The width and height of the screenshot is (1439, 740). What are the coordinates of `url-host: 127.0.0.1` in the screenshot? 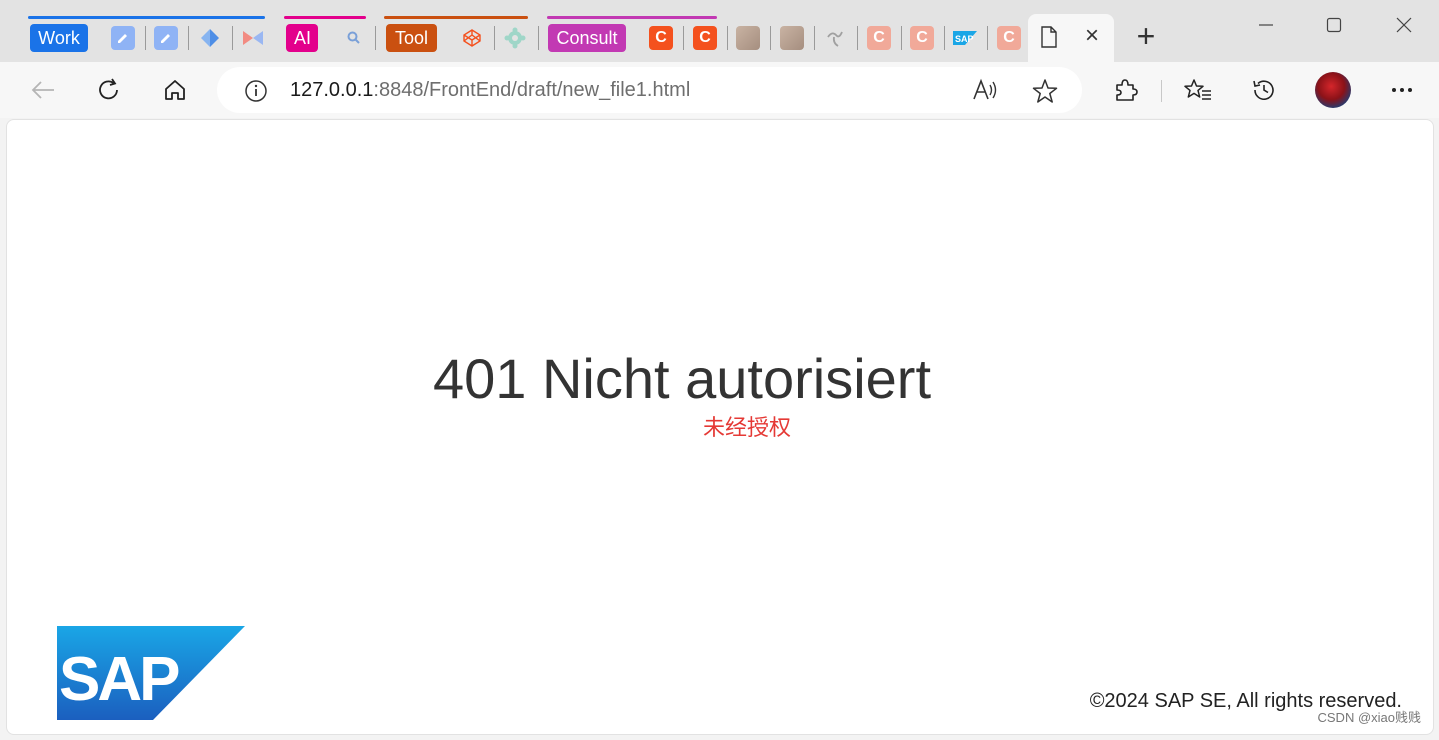 It's located at (332, 90).